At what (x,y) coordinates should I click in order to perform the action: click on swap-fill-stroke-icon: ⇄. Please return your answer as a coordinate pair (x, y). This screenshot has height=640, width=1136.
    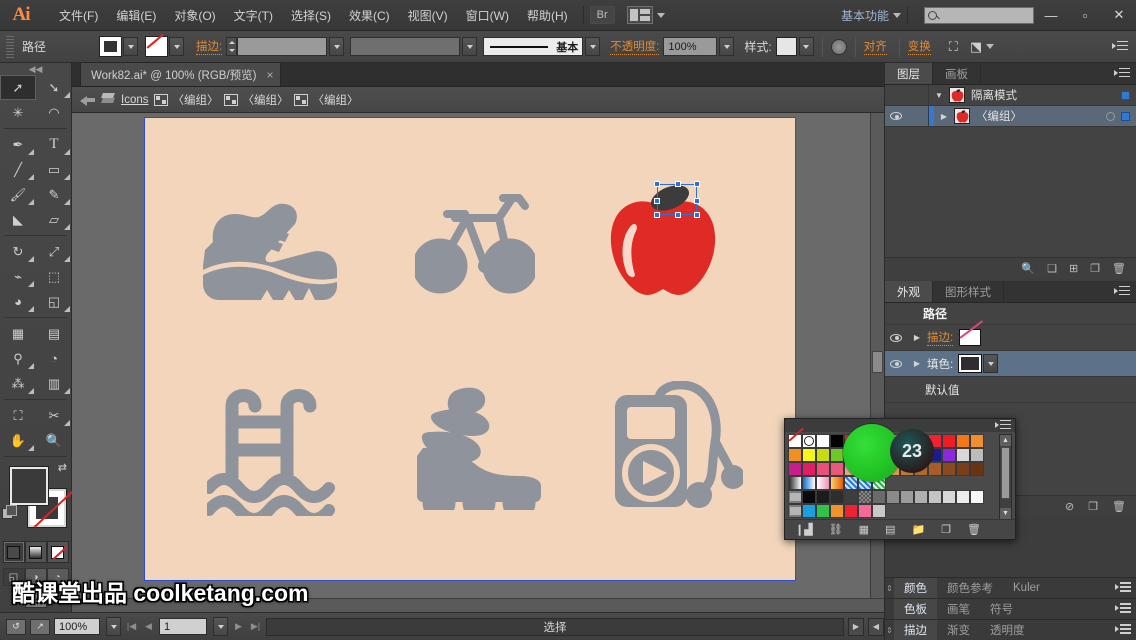
    Looking at the image, I should click on (62, 467).